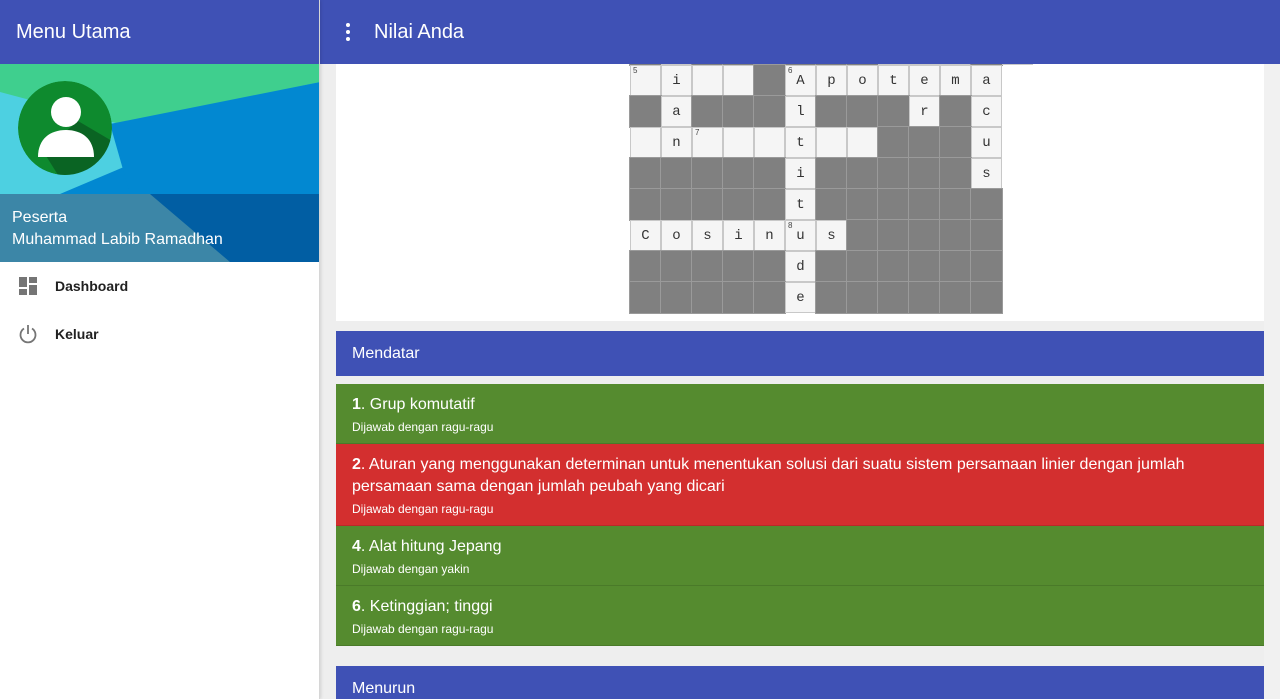 This screenshot has height=699, width=1280. Describe the element at coordinates (738, 235) in the screenshot. I see `crossword-cell: i` at that location.